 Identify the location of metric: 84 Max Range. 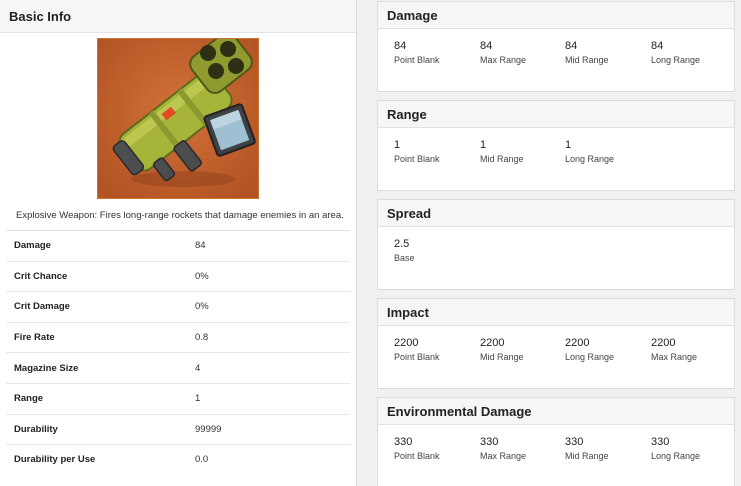
(503, 52).